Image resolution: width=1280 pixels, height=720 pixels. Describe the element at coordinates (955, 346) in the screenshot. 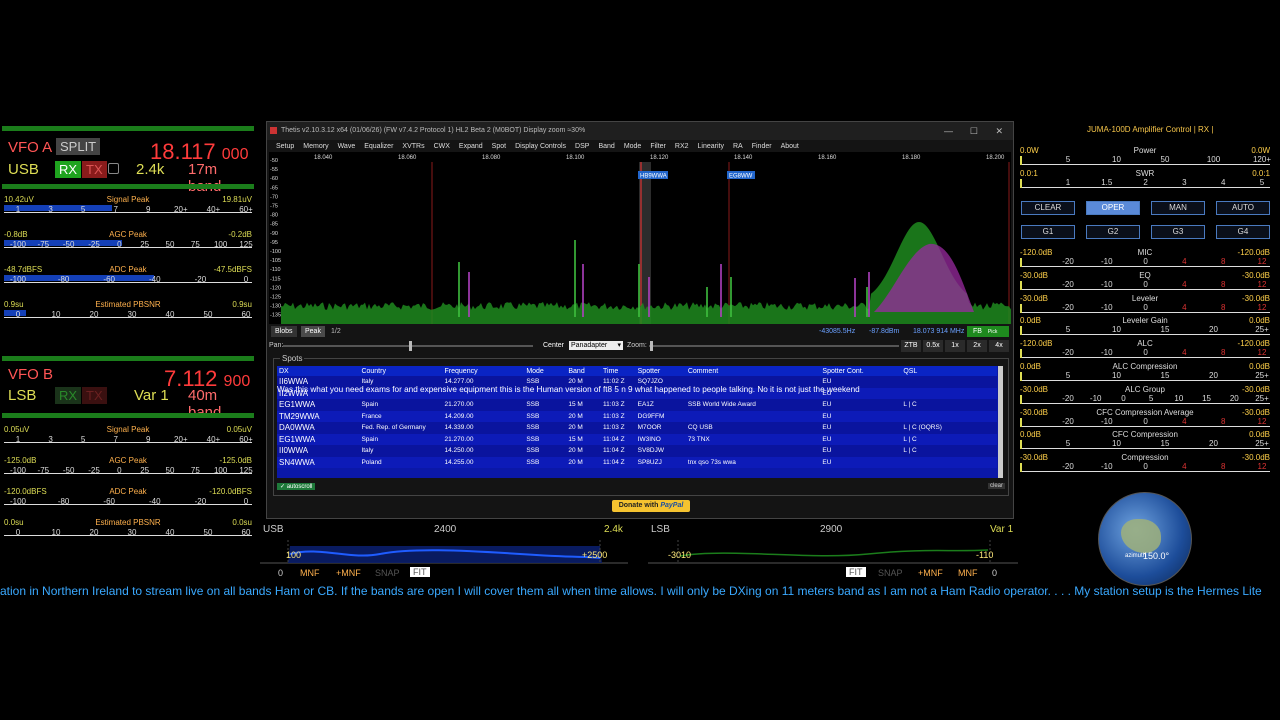

I see `zoom-button-1x: 1x` at that location.